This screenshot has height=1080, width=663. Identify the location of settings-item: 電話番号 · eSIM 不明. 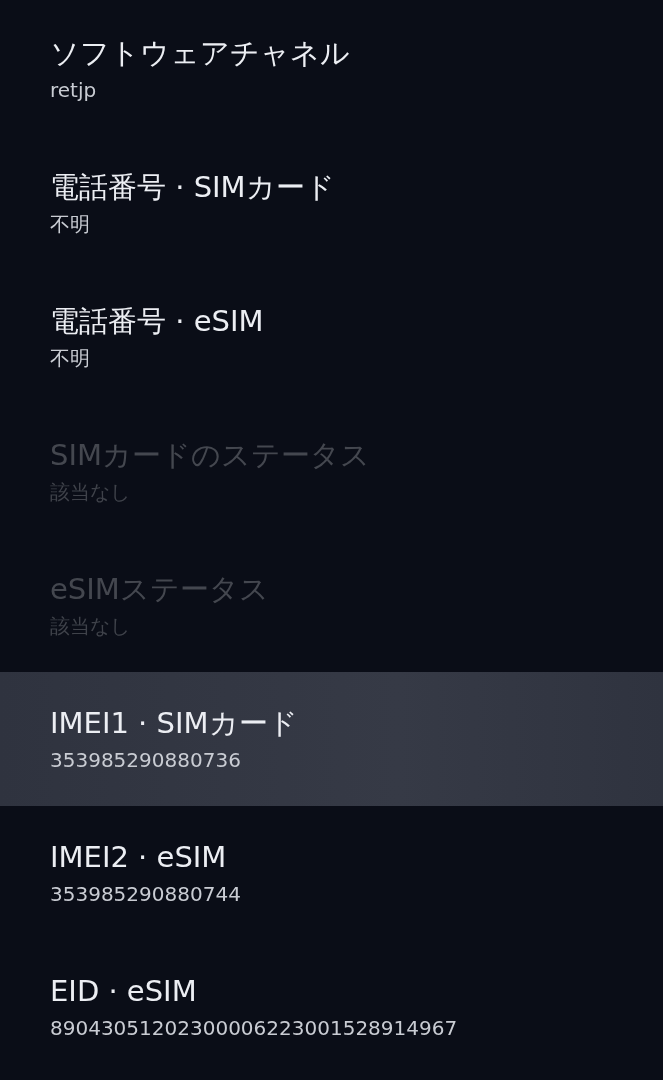
(331, 337).